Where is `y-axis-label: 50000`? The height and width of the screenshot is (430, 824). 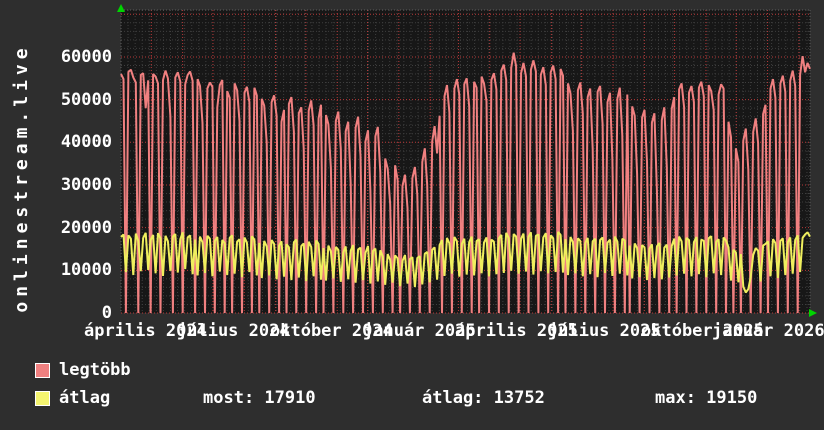
y-axis-label: 50000 is located at coordinates (86, 99).